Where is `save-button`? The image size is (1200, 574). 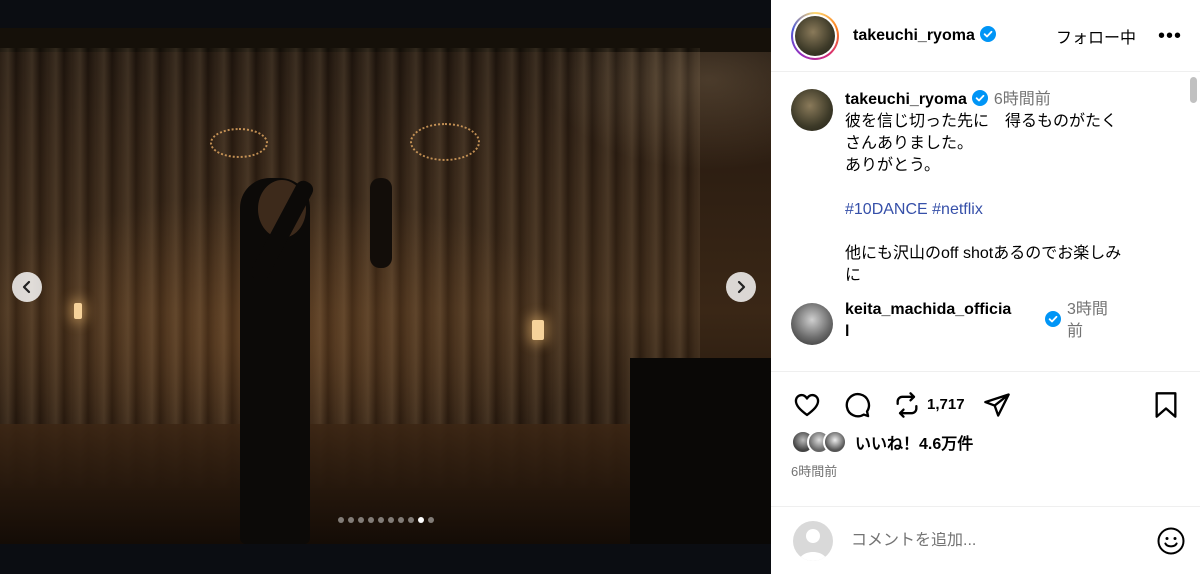
save-button is located at coordinates (1166, 405).